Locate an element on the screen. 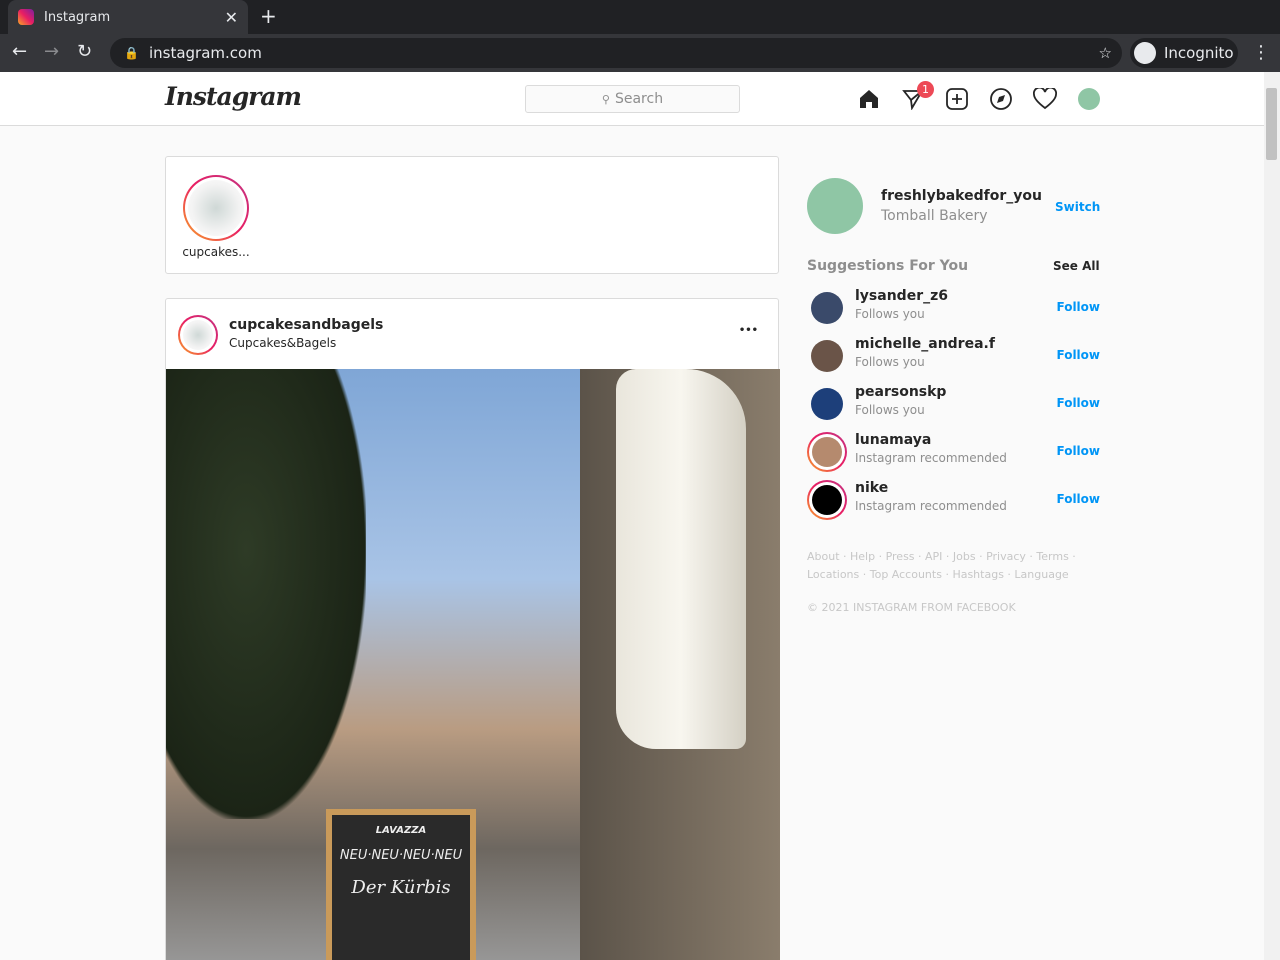 This screenshot has height=960, width=1280. suggestion-username: nike is located at coordinates (871, 488).